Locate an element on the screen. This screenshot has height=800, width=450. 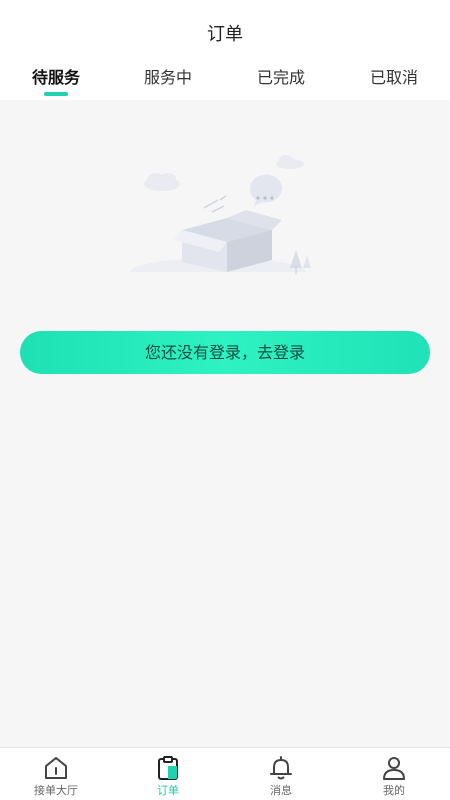
nav-messages: 消息 is located at coordinates (281, 774).